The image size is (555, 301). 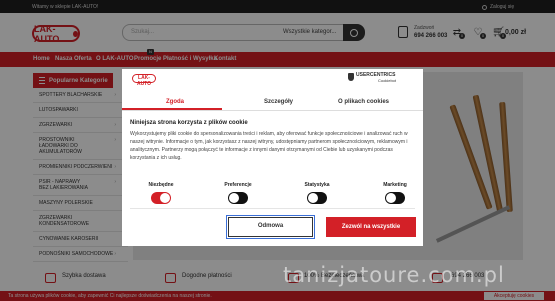 I want to click on usercentrics-icon, so click(x=351, y=77).